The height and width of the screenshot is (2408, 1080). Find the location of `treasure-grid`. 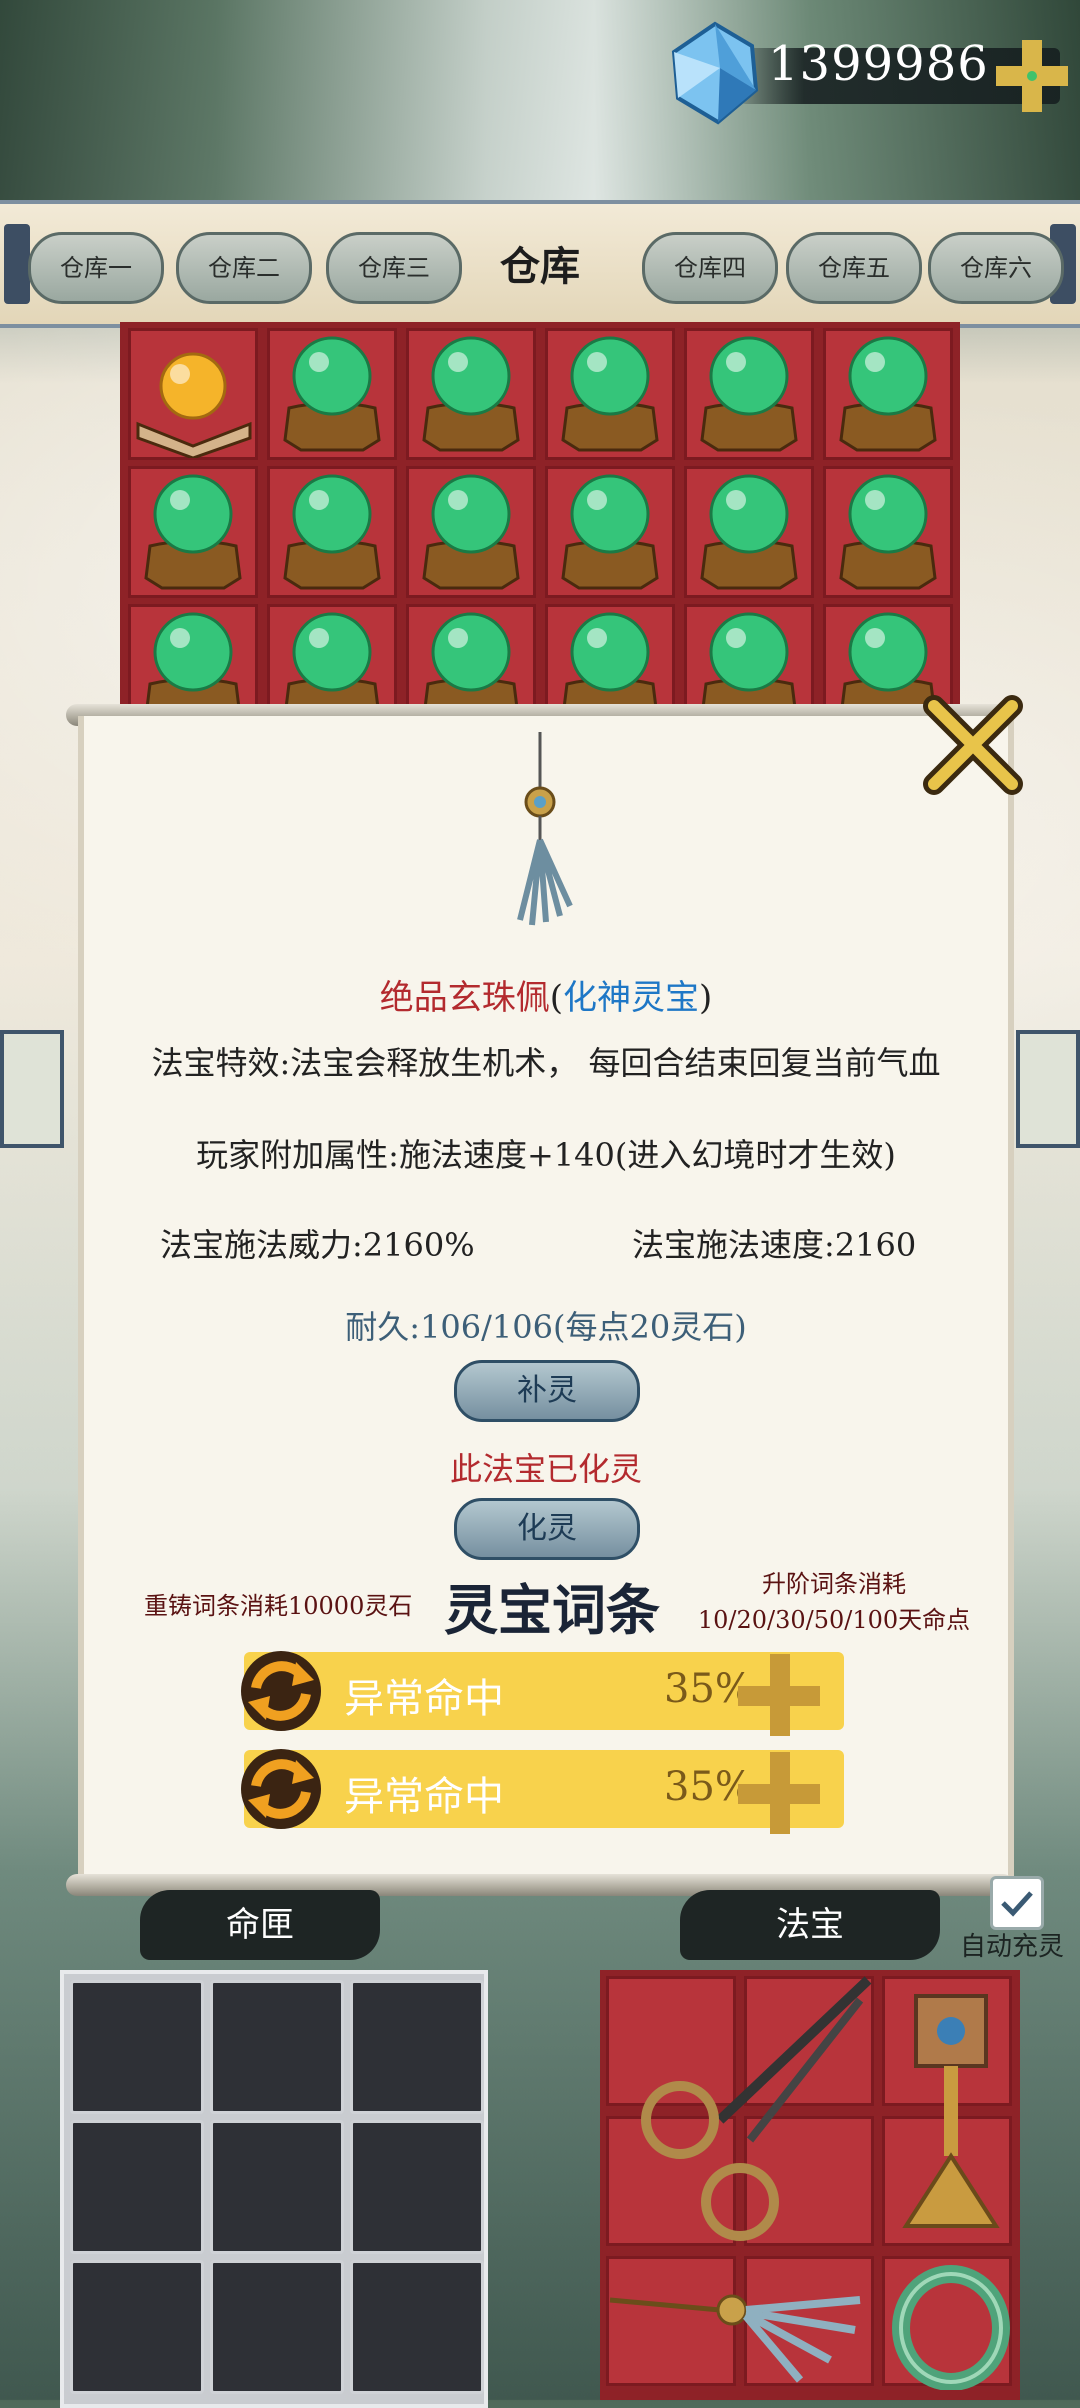

treasure-grid is located at coordinates (810, 2185).